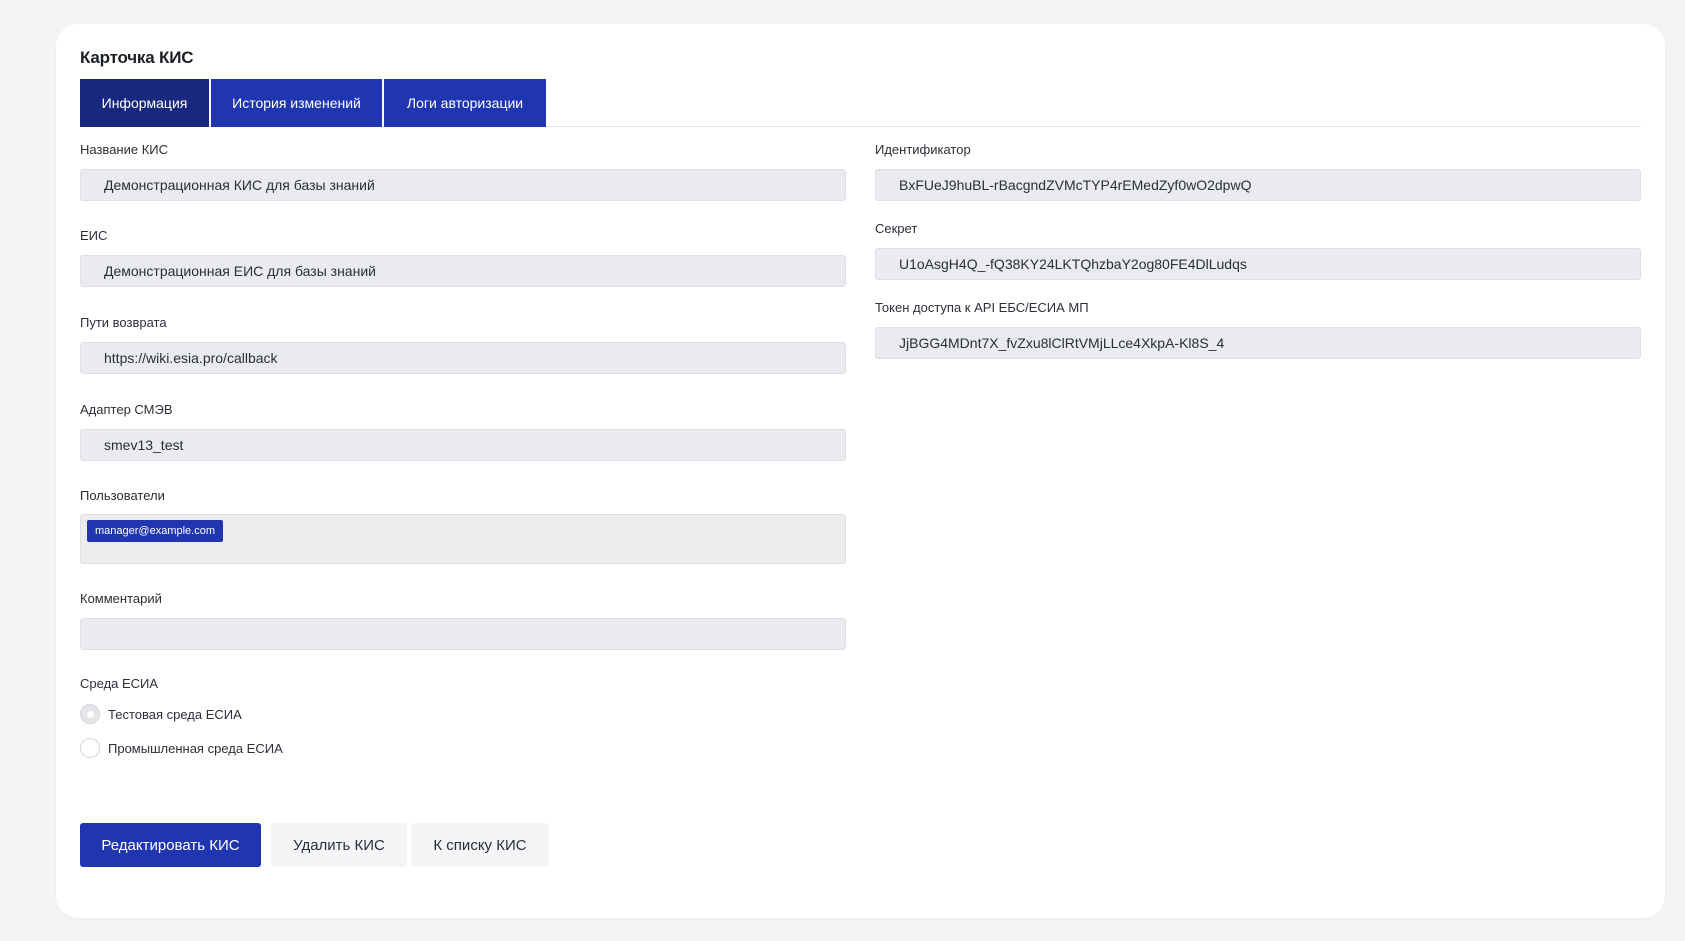 Image resolution: width=1685 pixels, height=941 pixels. I want to click on radio-prod-env: Промышленная среда ЕСИА, so click(463, 748).